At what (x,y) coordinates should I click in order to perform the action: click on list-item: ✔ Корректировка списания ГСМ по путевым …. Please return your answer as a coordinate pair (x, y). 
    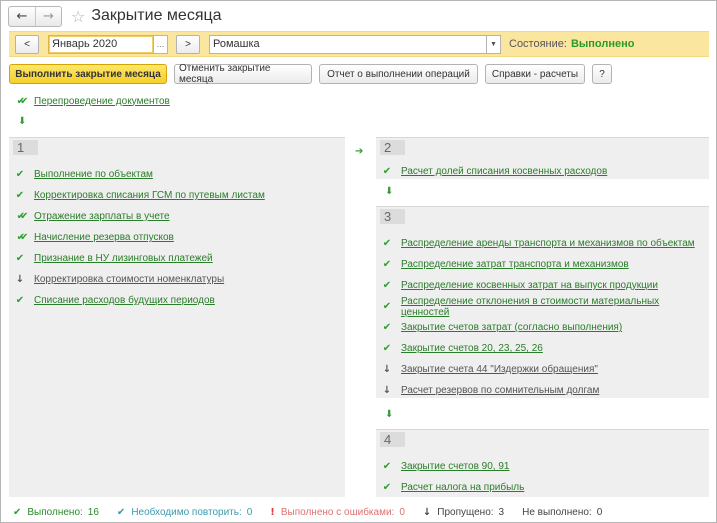
    Looking at the image, I should click on (139, 195).